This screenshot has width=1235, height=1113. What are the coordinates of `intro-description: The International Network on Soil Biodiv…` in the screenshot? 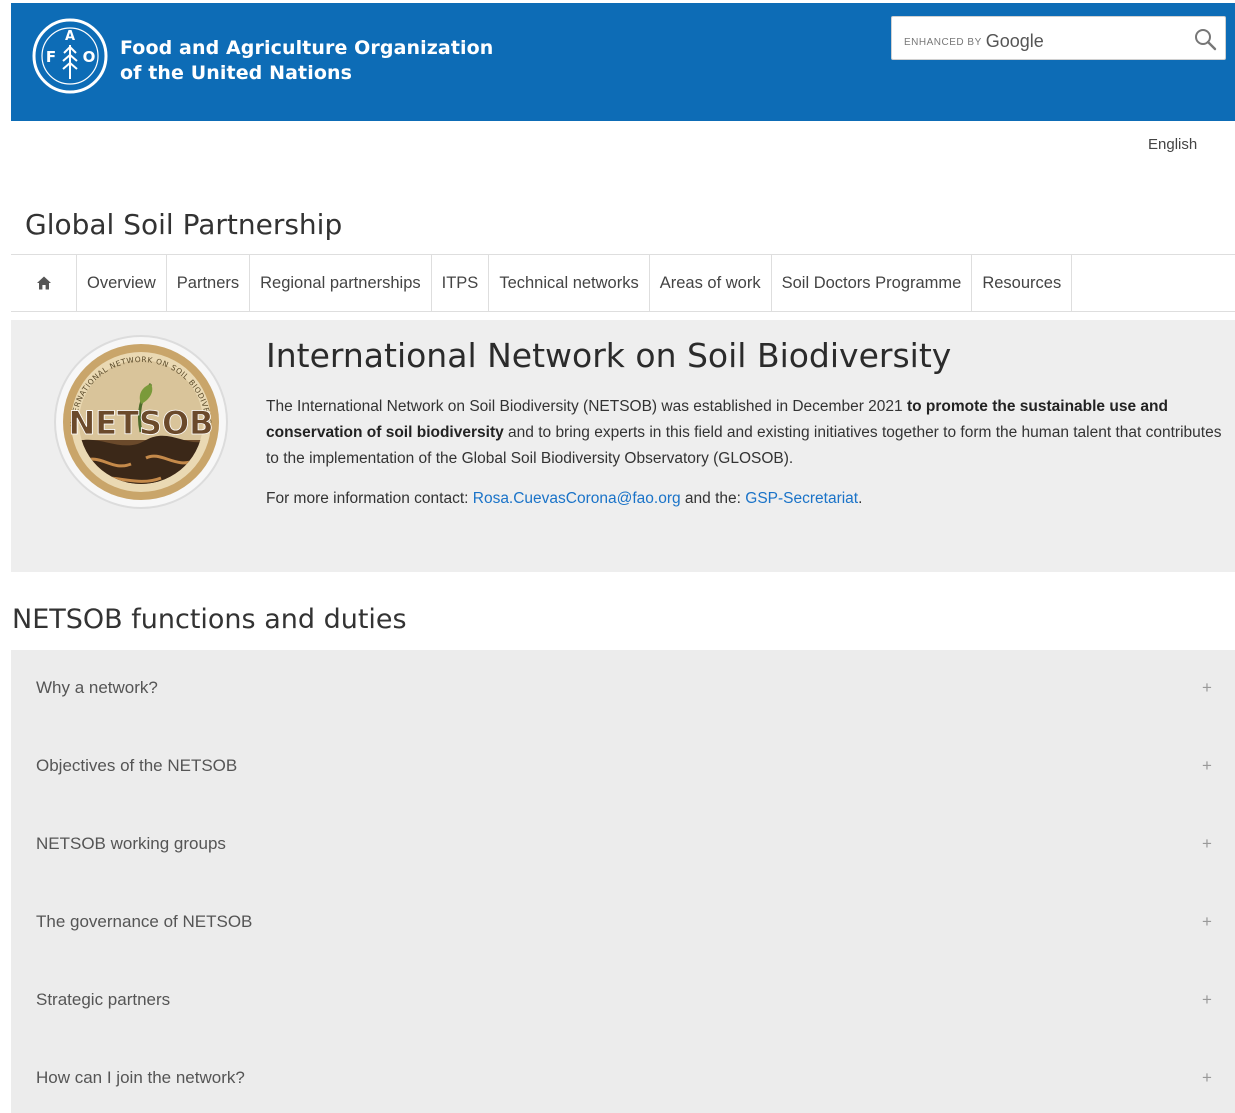 It's located at (748, 433).